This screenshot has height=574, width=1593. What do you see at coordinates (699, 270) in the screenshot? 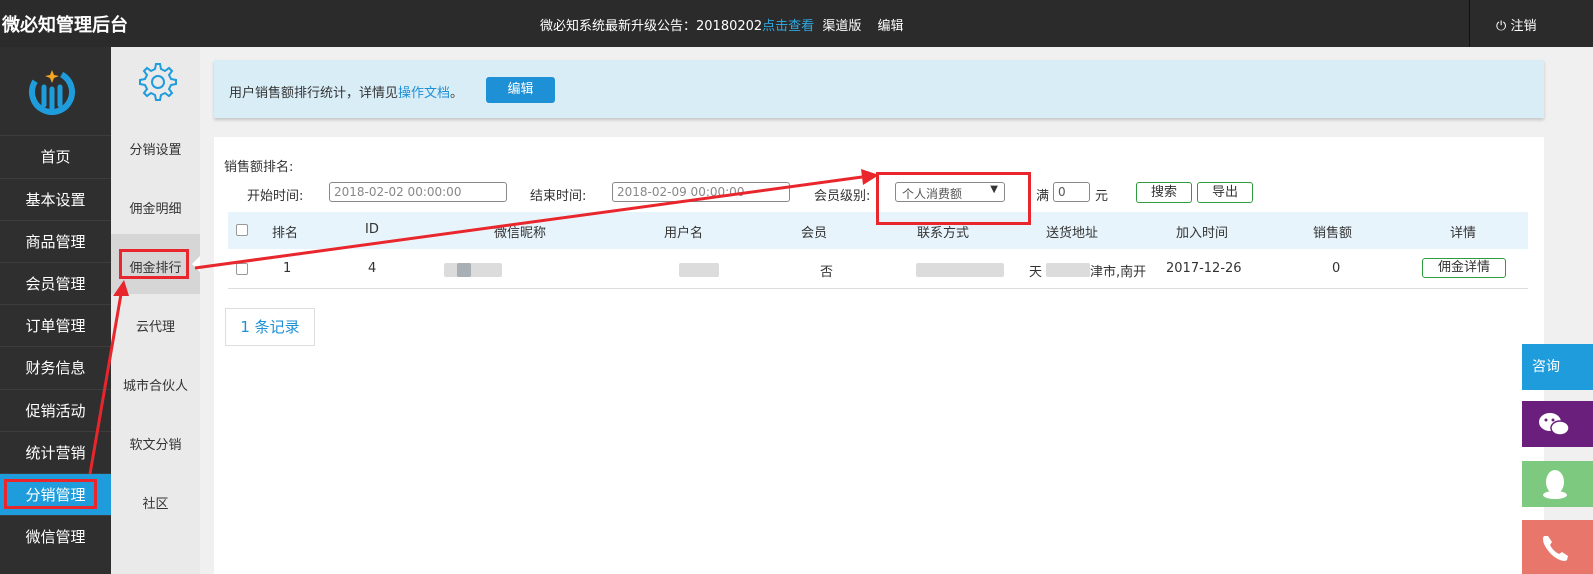
I see `cell-username-blurred` at bounding box center [699, 270].